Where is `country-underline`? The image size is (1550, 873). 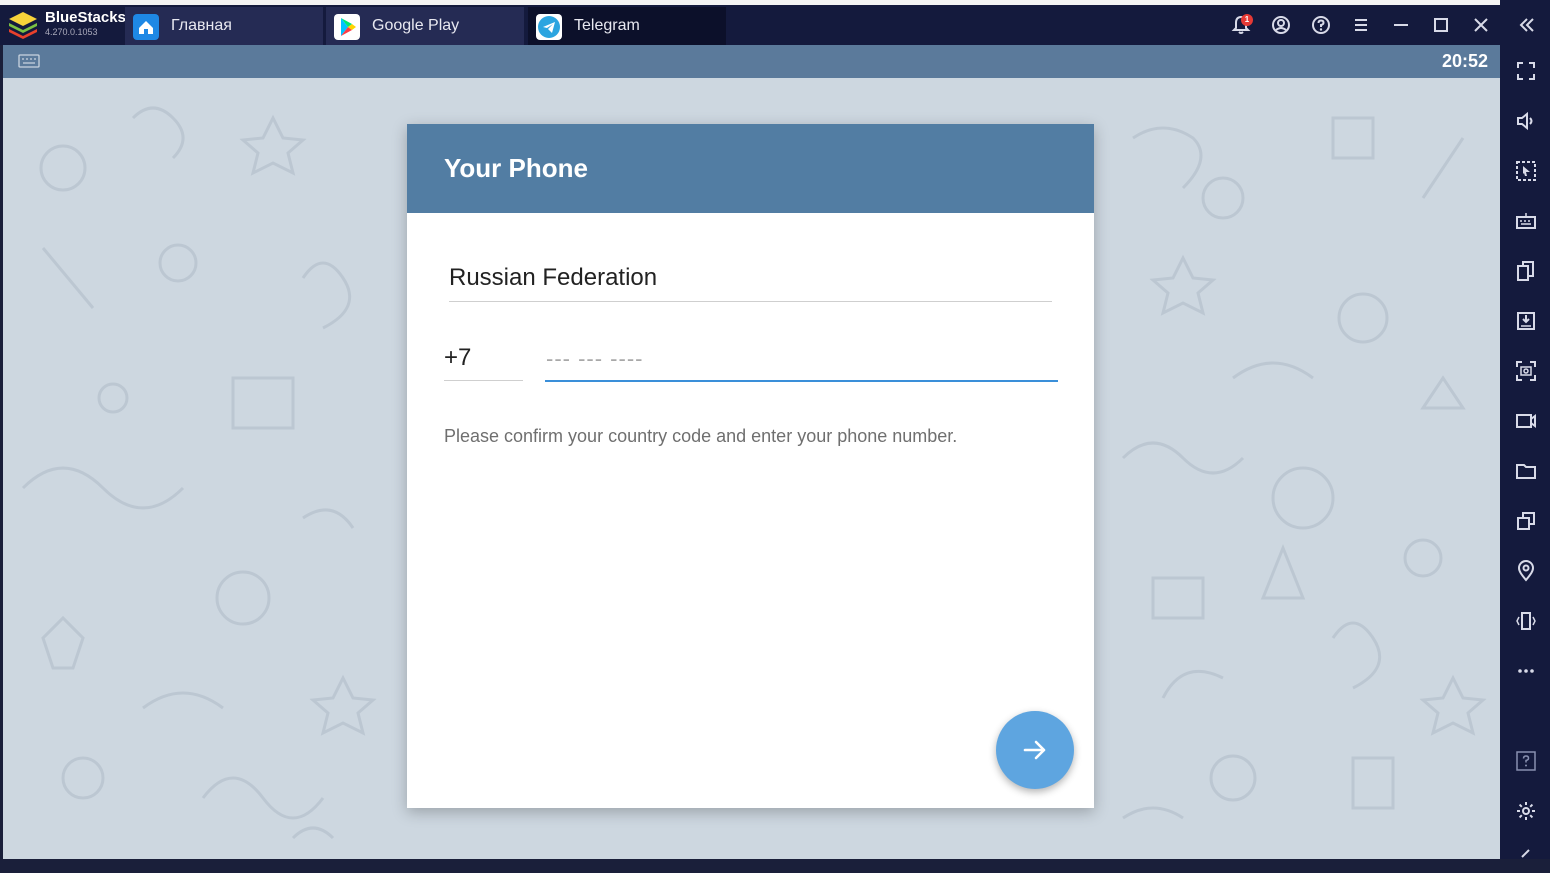
country-underline is located at coordinates (750, 301).